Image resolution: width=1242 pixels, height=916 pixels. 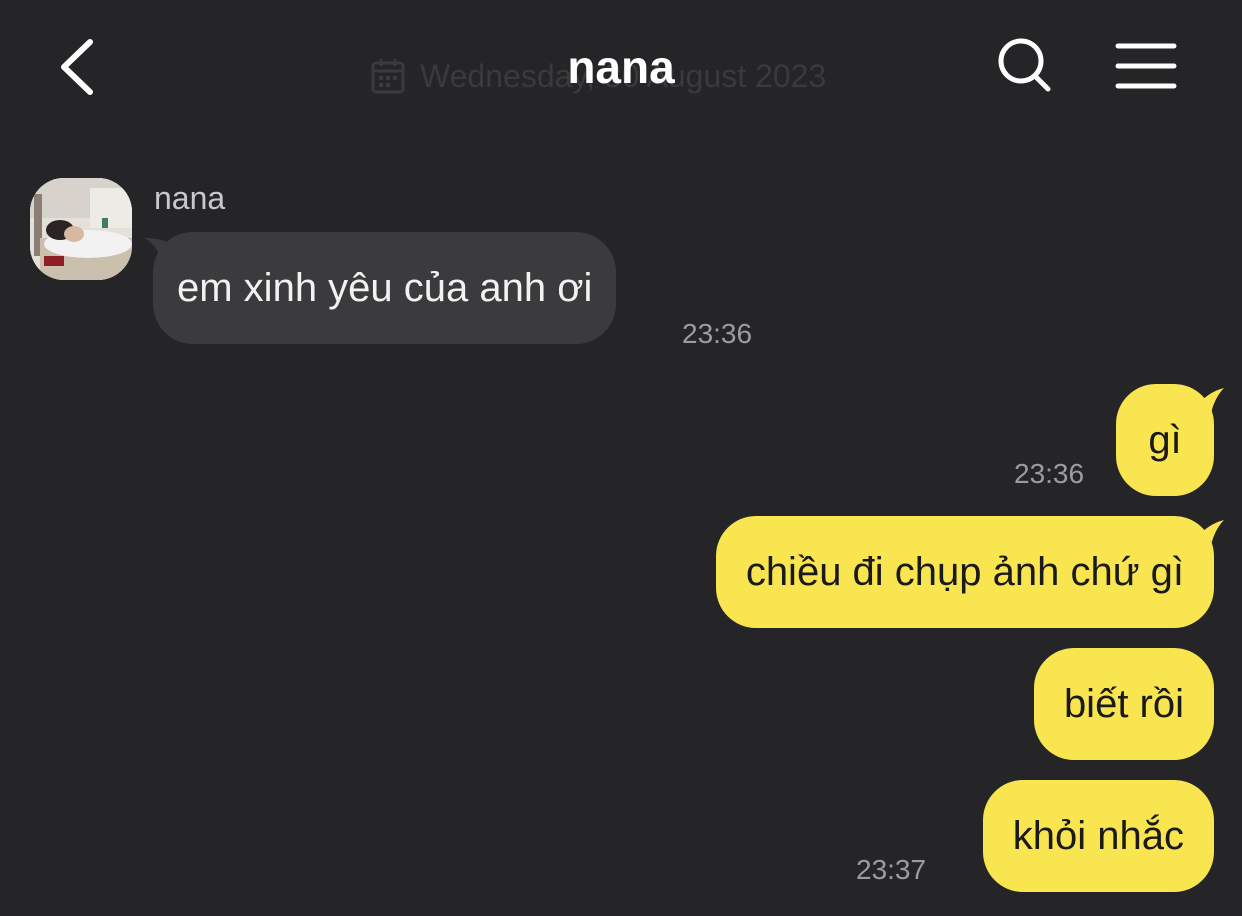 I want to click on avatar-photo, so click(x=81, y=229).